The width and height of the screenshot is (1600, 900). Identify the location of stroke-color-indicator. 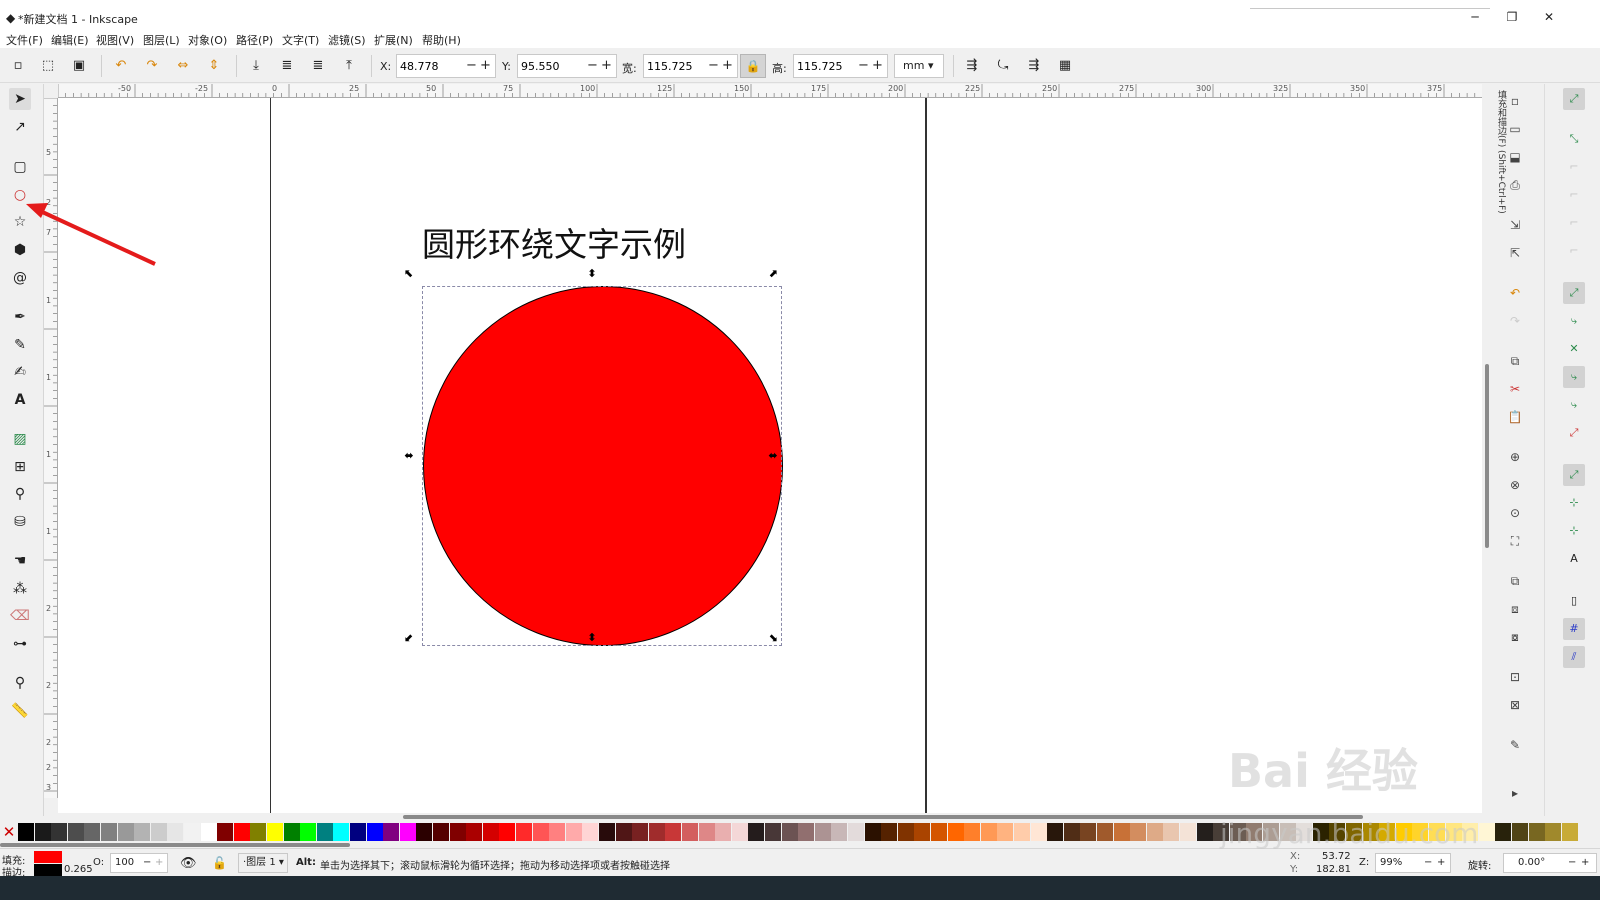
(48, 870).